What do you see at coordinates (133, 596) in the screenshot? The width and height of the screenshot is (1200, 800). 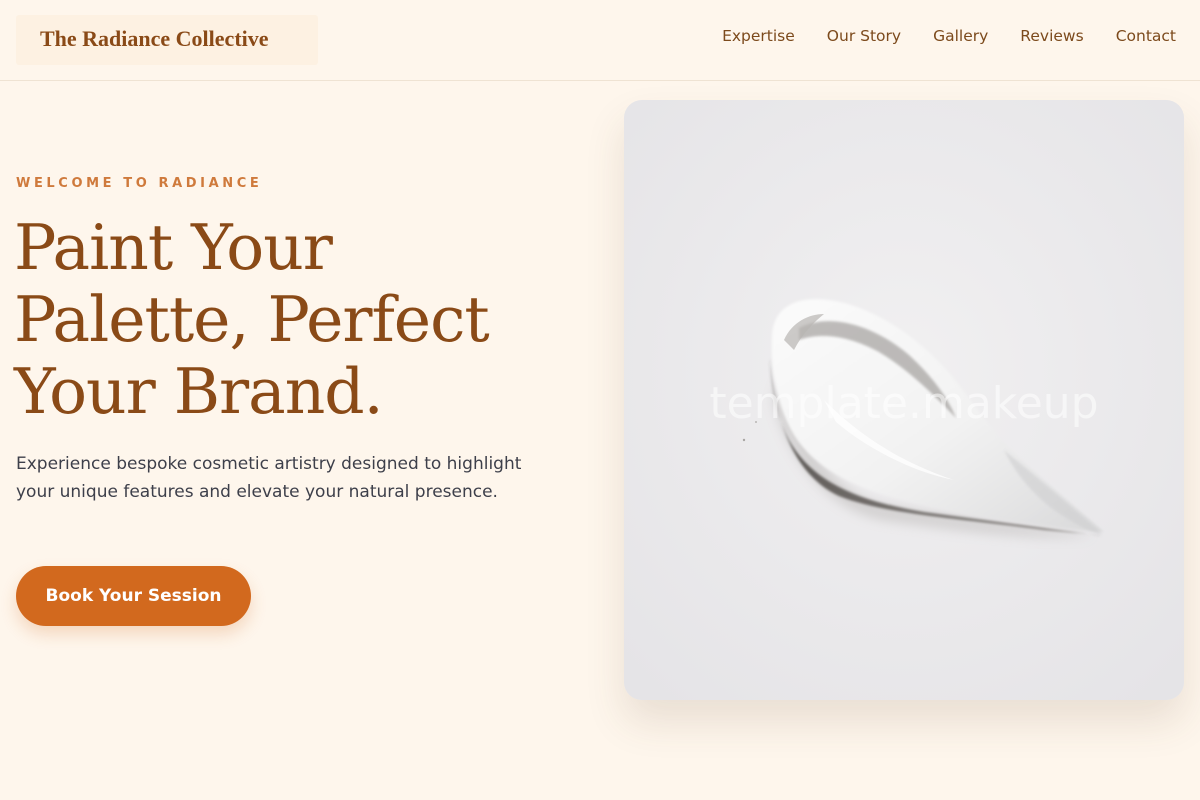 I see `book-session-button: Book Your Session` at bounding box center [133, 596].